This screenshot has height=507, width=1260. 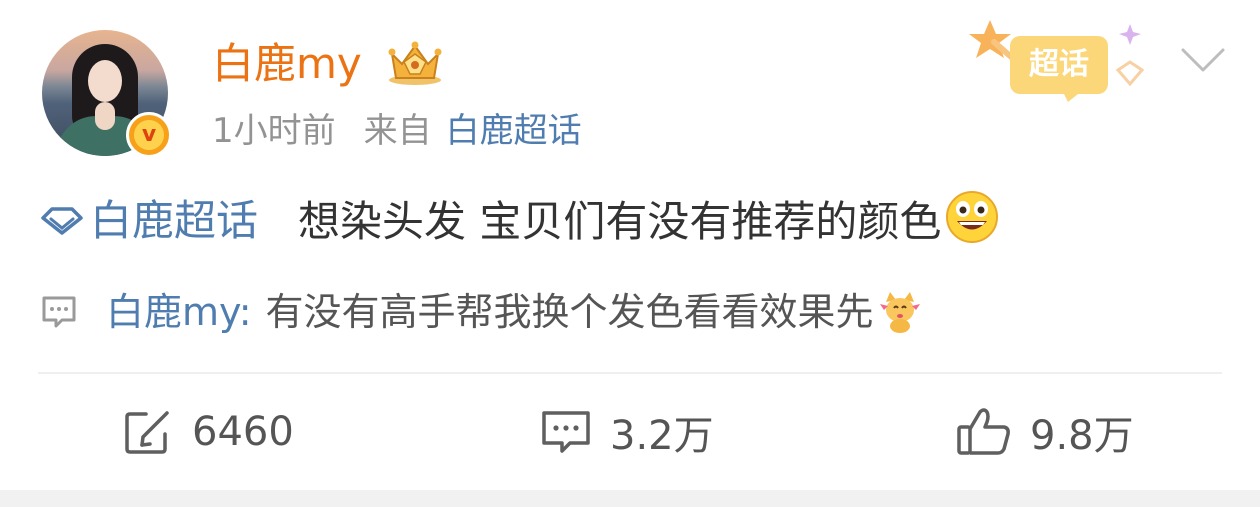 What do you see at coordinates (105, 81) in the screenshot?
I see `avatar-face` at bounding box center [105, 81].